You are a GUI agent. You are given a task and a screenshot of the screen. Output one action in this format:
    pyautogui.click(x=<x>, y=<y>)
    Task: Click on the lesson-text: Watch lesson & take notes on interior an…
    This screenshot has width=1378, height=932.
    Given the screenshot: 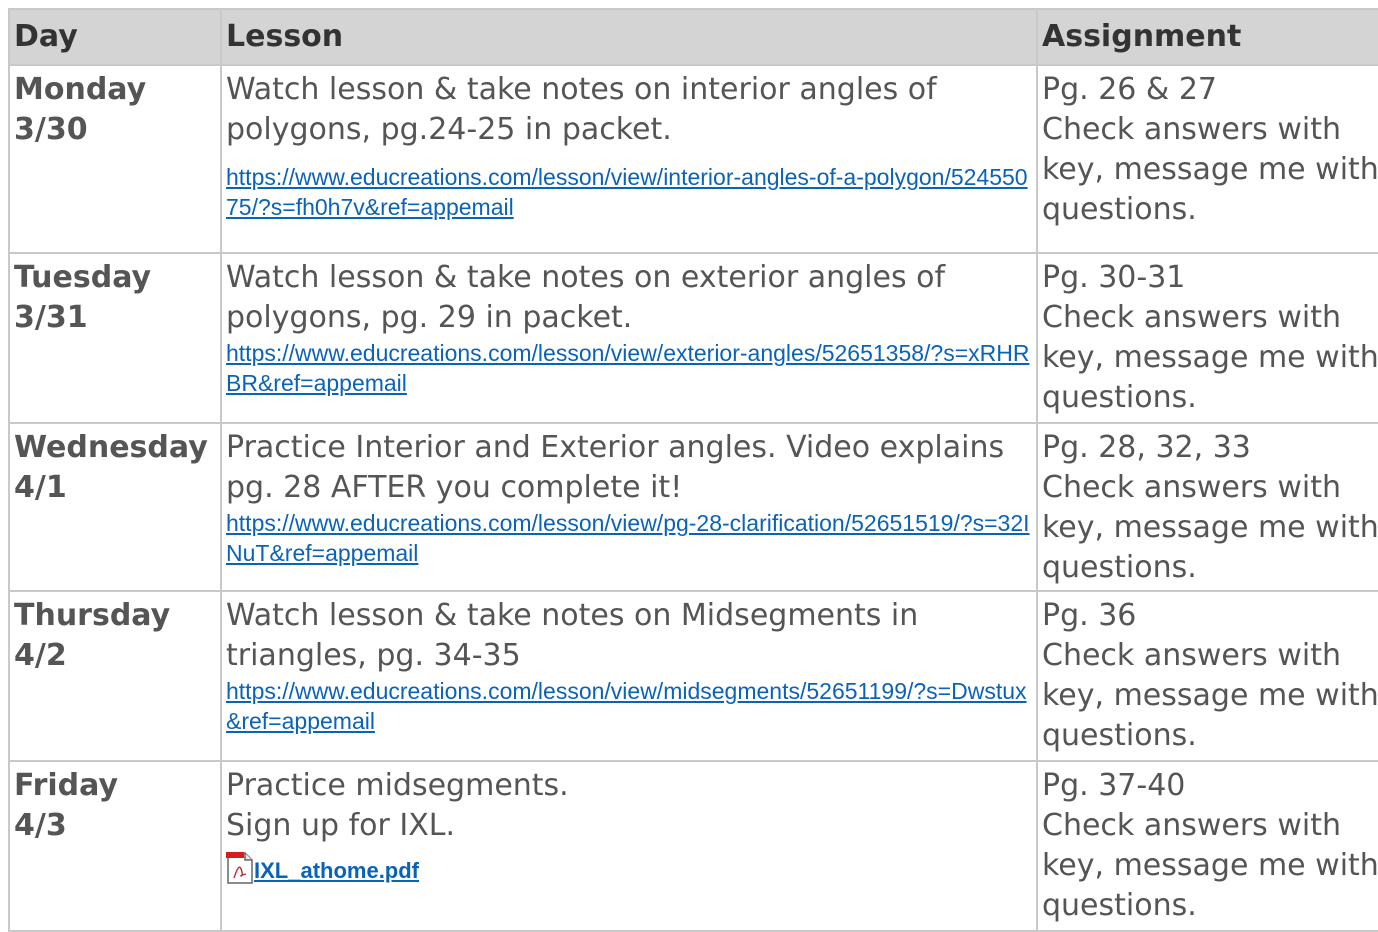 What is the action you would take?
    pyautogui.click(x=581, y=109)
    